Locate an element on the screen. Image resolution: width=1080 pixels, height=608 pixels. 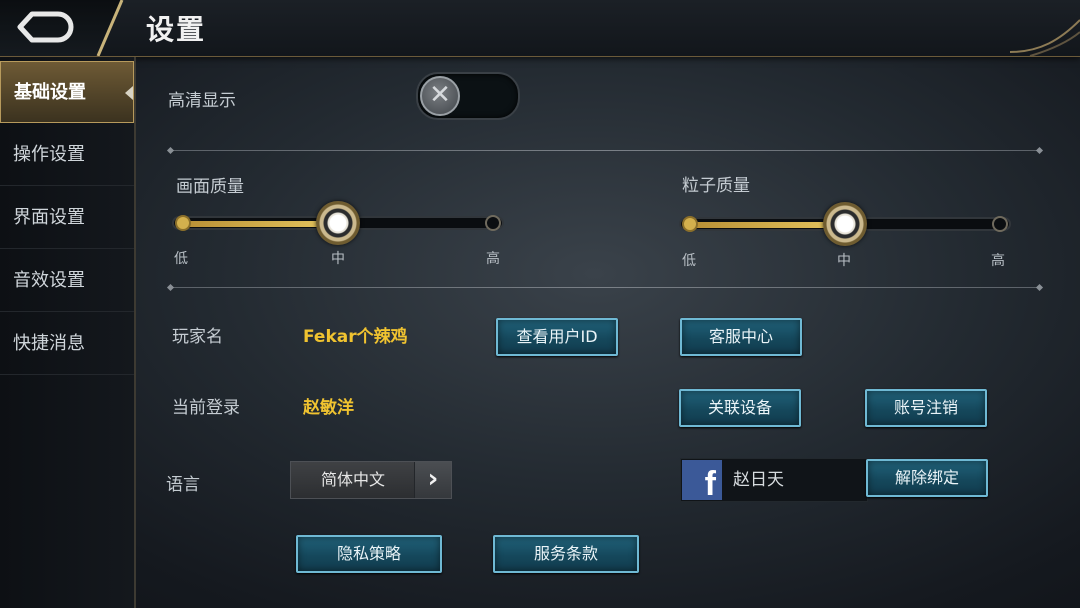
current-login-value: 赵敏洋 is located at coordinates (328, 408).